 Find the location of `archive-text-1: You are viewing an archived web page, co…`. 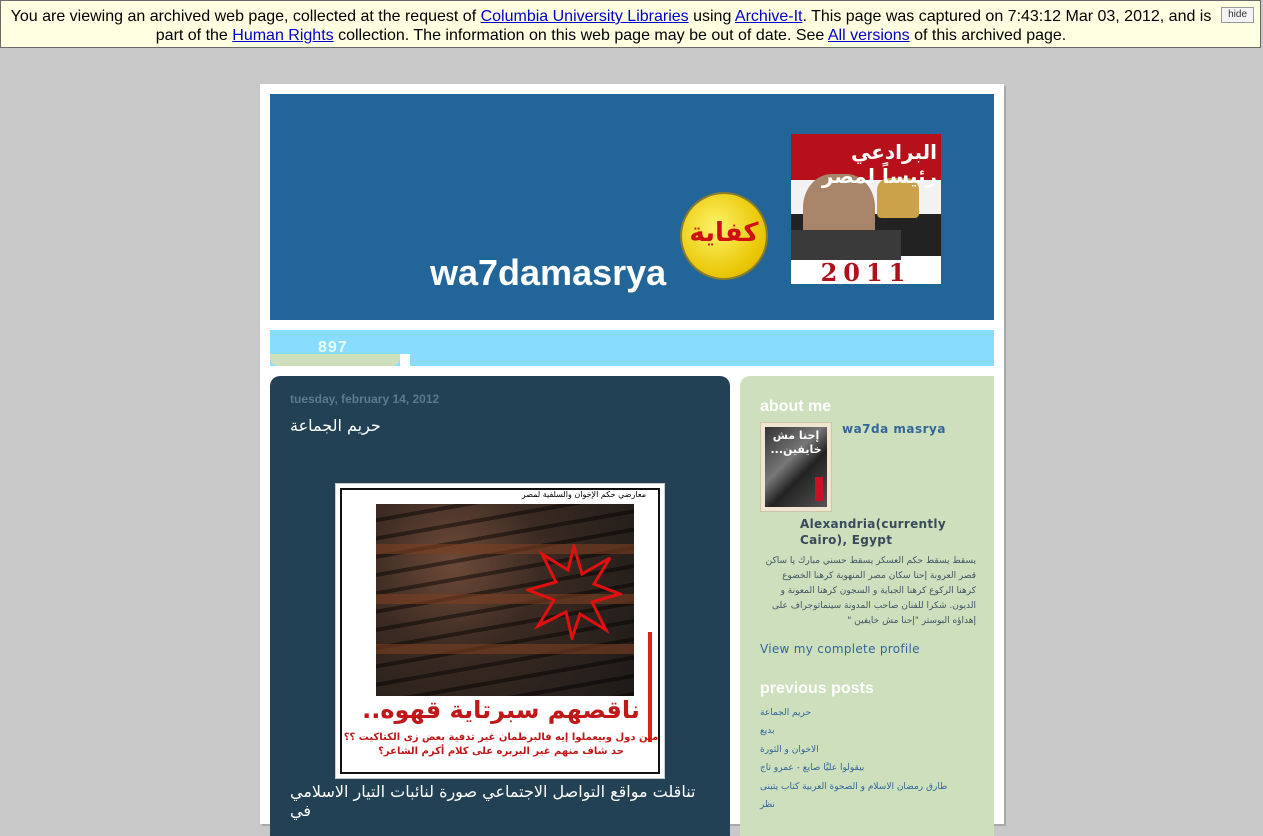

archive-text-1: You are viewing an archived web page, co… is located at coordinates (245, 16).